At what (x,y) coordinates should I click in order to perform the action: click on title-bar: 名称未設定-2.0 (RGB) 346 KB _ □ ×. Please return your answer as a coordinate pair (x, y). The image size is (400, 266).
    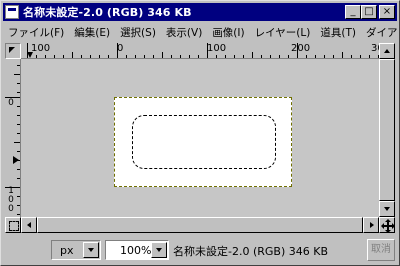
    Looking at the image, I should click on (200, 12).